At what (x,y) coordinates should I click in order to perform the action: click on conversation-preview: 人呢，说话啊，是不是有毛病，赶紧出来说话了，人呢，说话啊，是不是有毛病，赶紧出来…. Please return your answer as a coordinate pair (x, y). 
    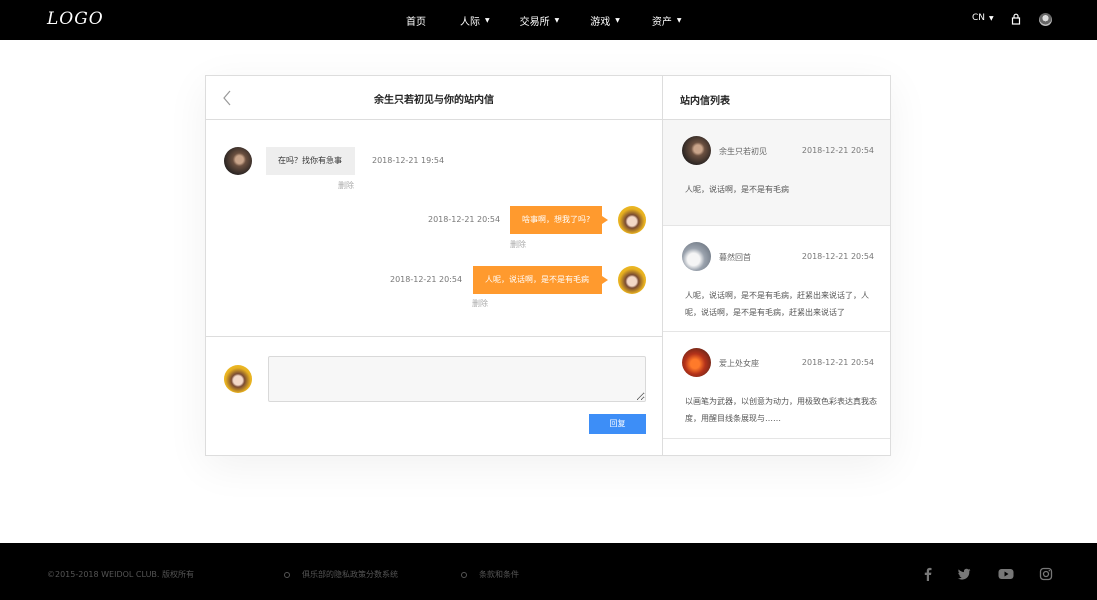
    Looking at the image, I should click on (777, 304).